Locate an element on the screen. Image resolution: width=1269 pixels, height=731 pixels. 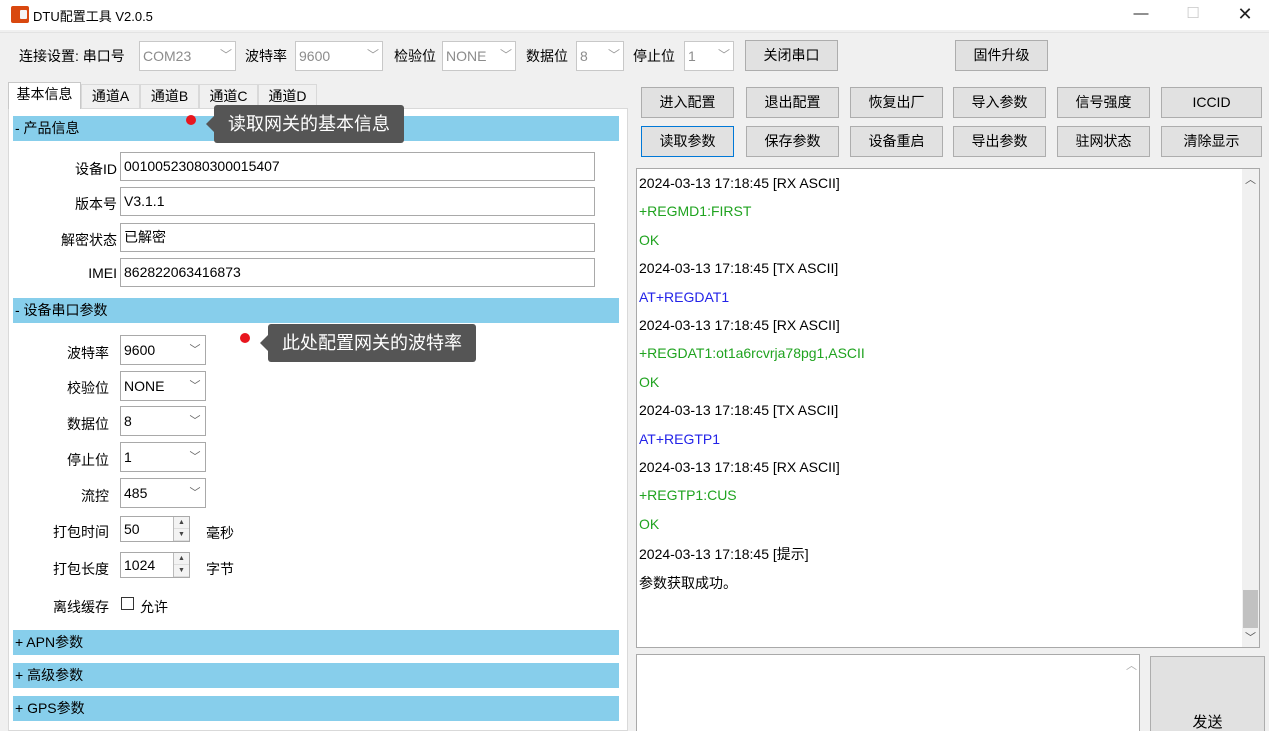
pack-length-stepper: 1024 ▲ ▼ is located at coordinates (155, 565).